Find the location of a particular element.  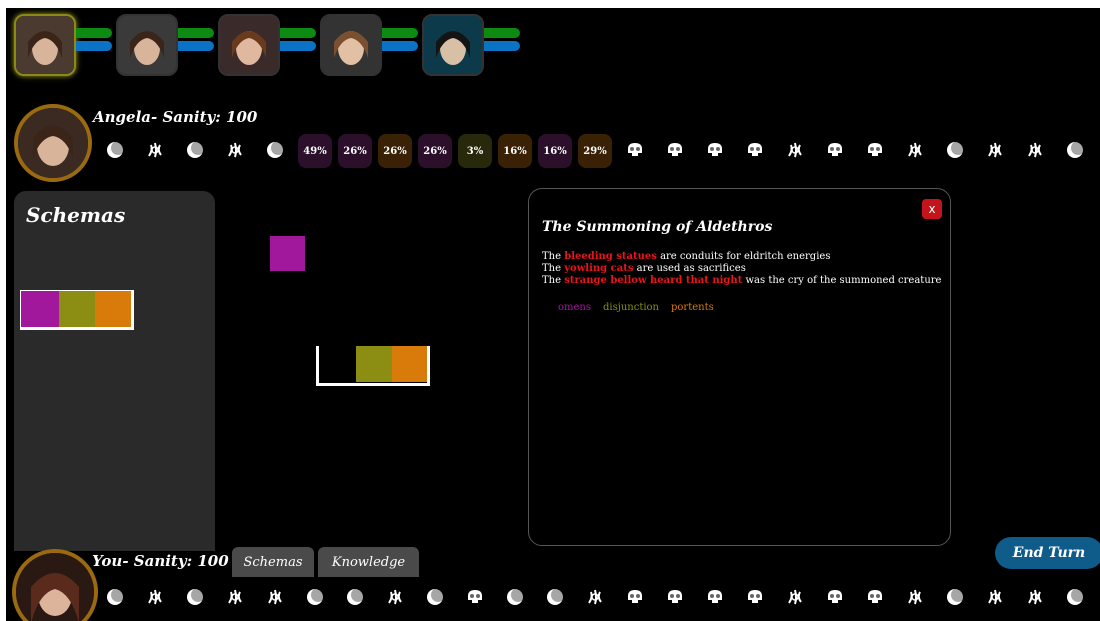

highlight-text: yowling cats is located at coordinates (598, 268).